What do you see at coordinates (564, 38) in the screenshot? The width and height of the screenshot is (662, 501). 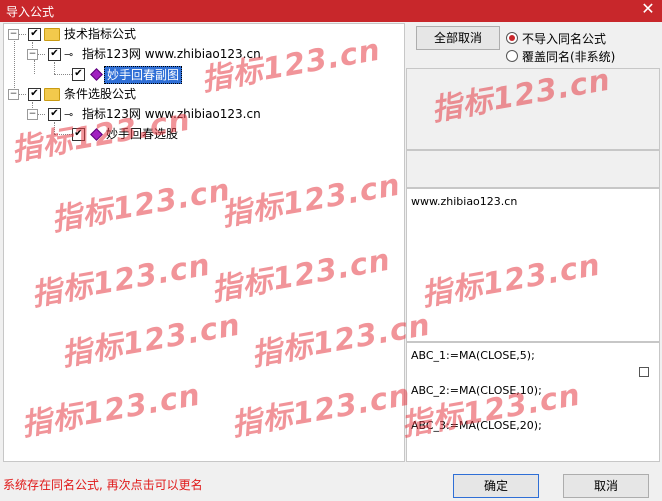 I see `radio-no-import-label: 不导入同名公式` at bounding box center [564, 38].